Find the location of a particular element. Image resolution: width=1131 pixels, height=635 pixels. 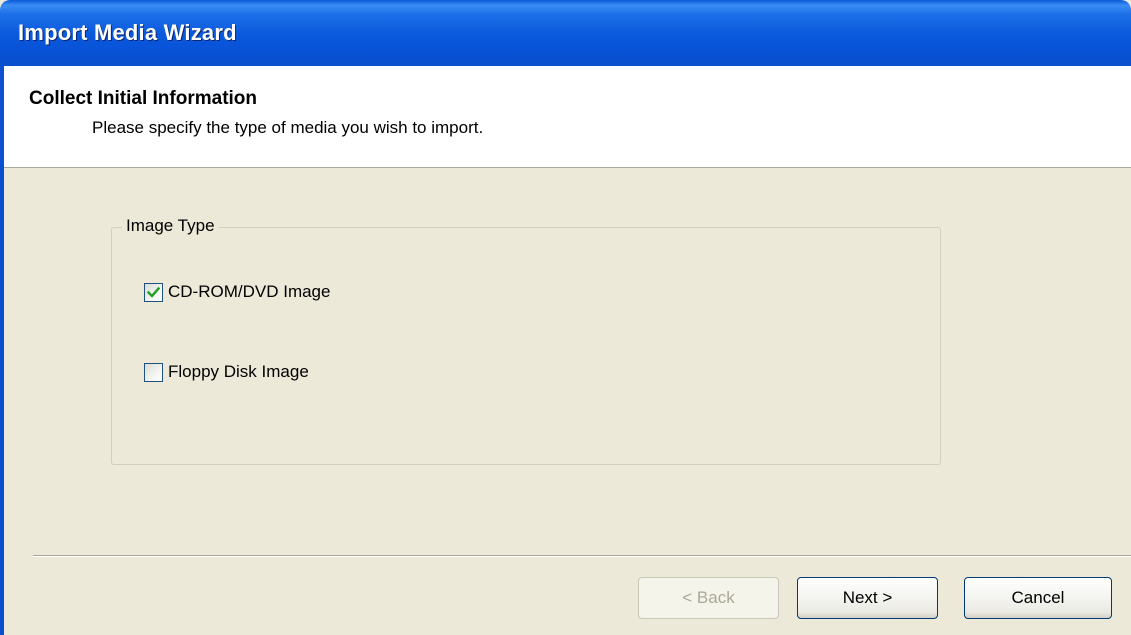

floppy-disk-option: Floppy Disk Image is located at coordinates (226, 372).